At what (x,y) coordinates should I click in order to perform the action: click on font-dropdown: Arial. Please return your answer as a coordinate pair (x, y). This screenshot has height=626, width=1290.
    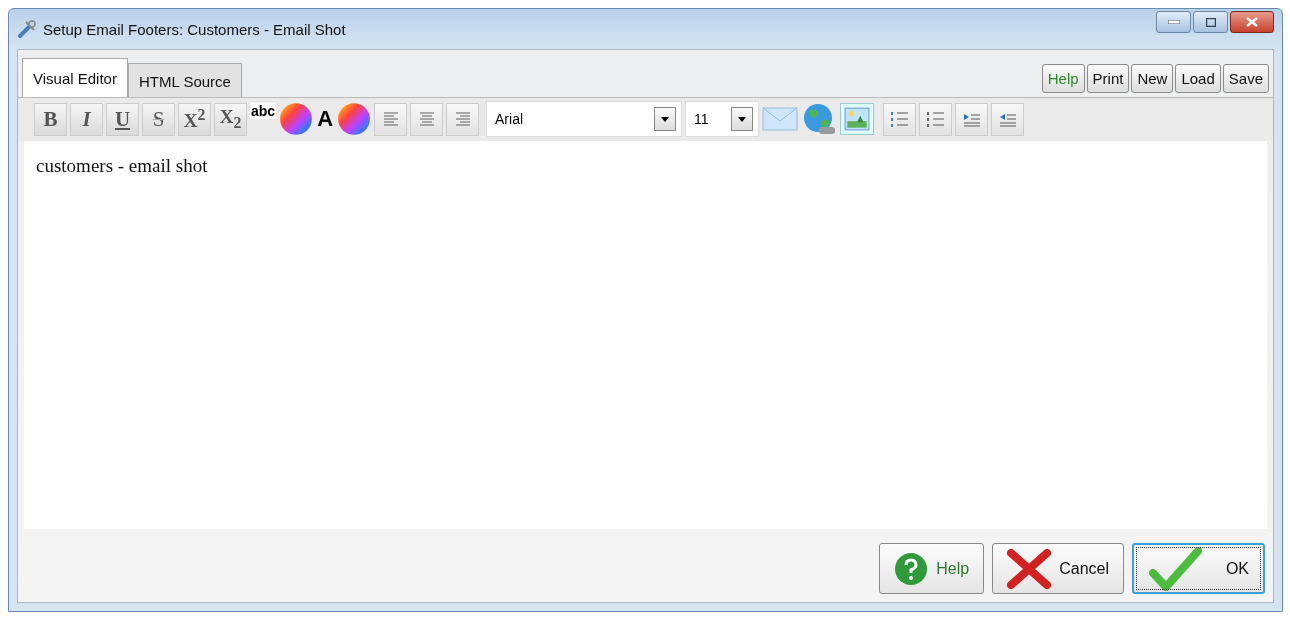
    Looking at the image, I should click on (584, 119).